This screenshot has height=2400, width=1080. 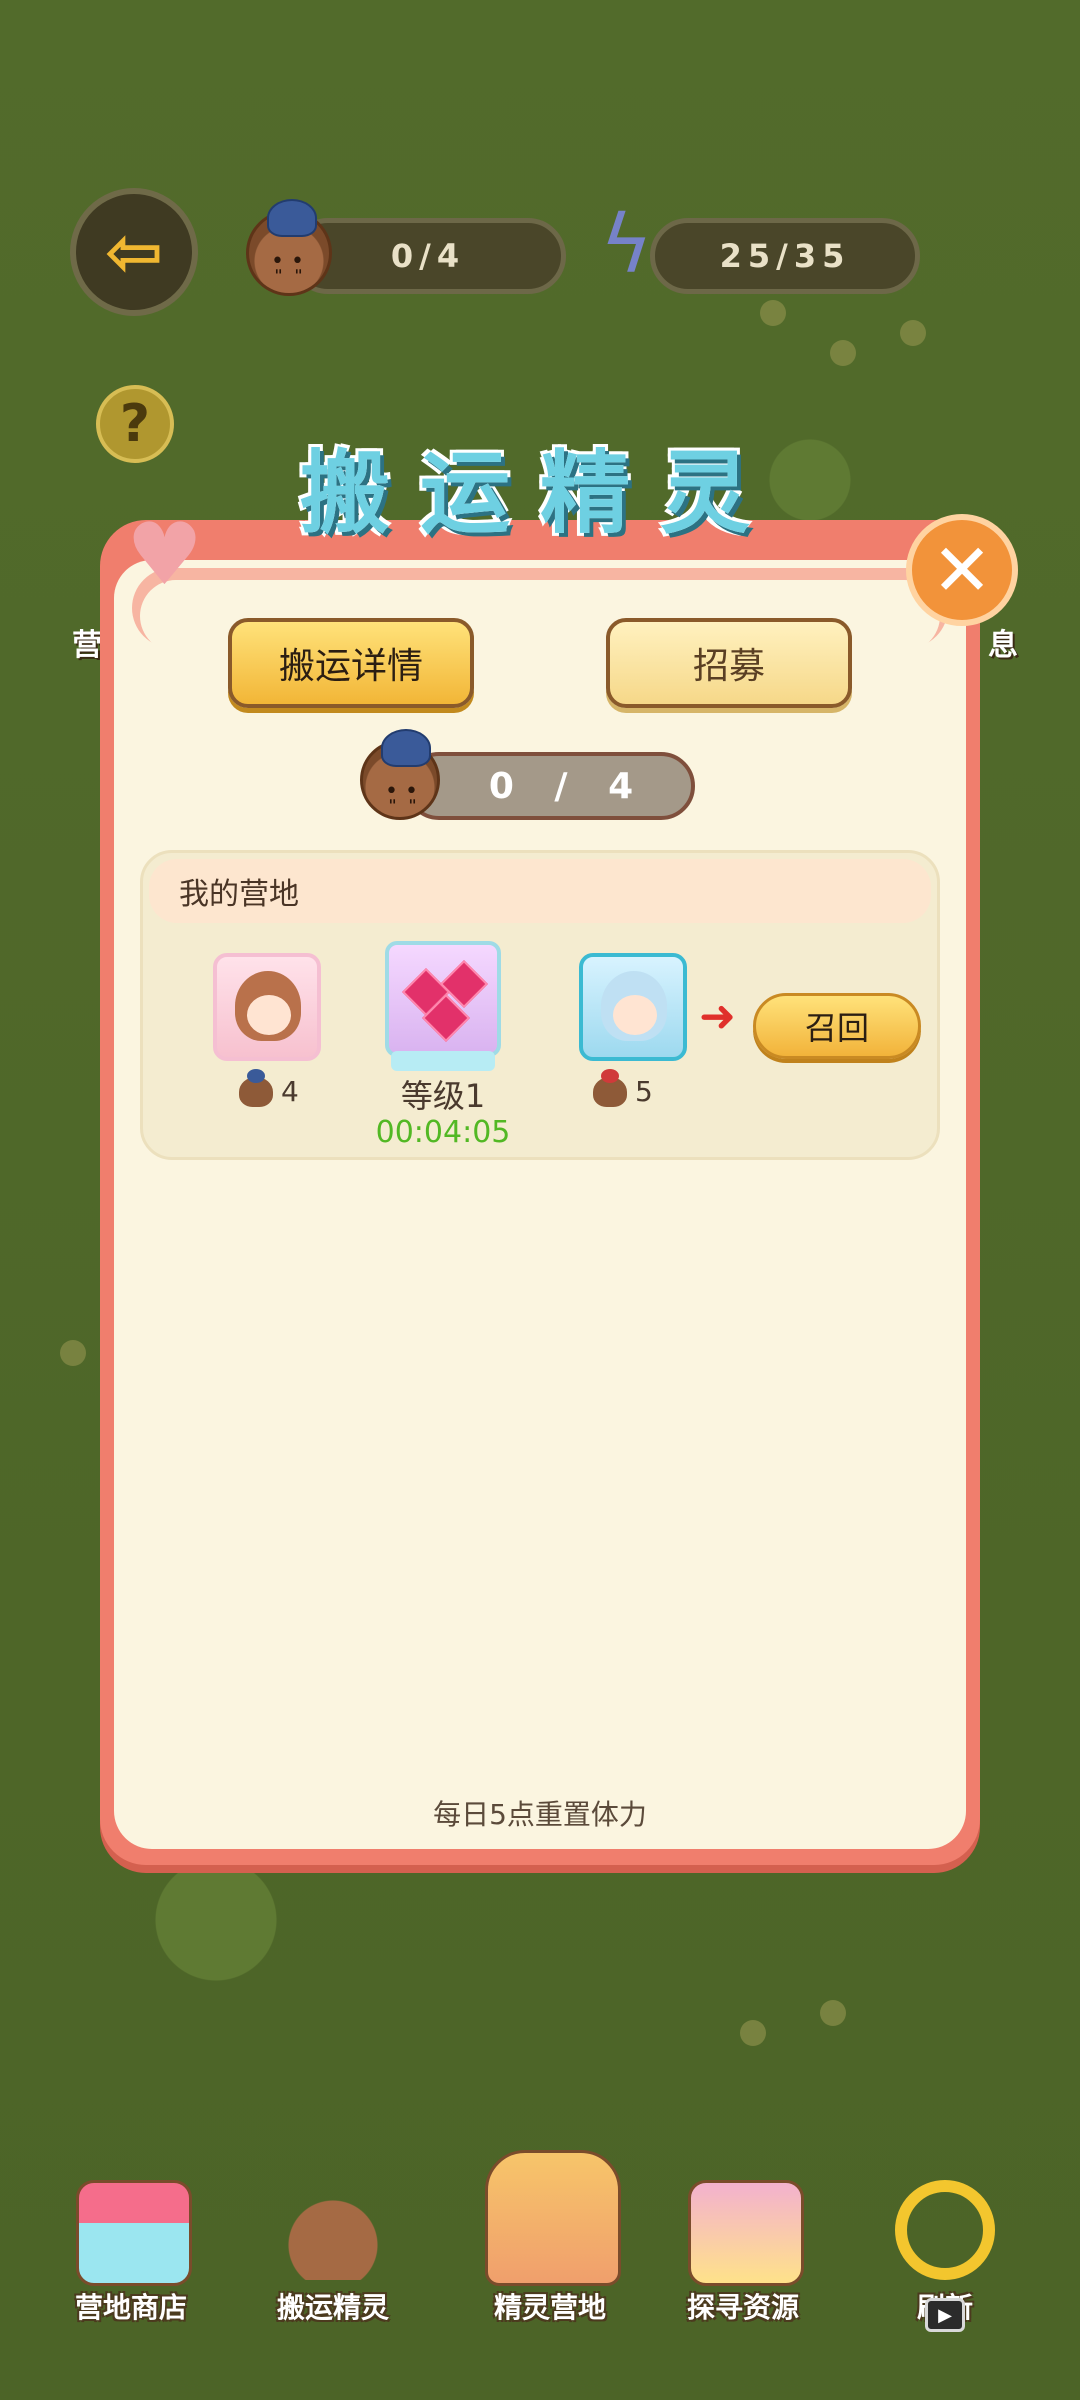 I want to click on reset-note: 每日5点重置体力, so click(x=540, y=1814).